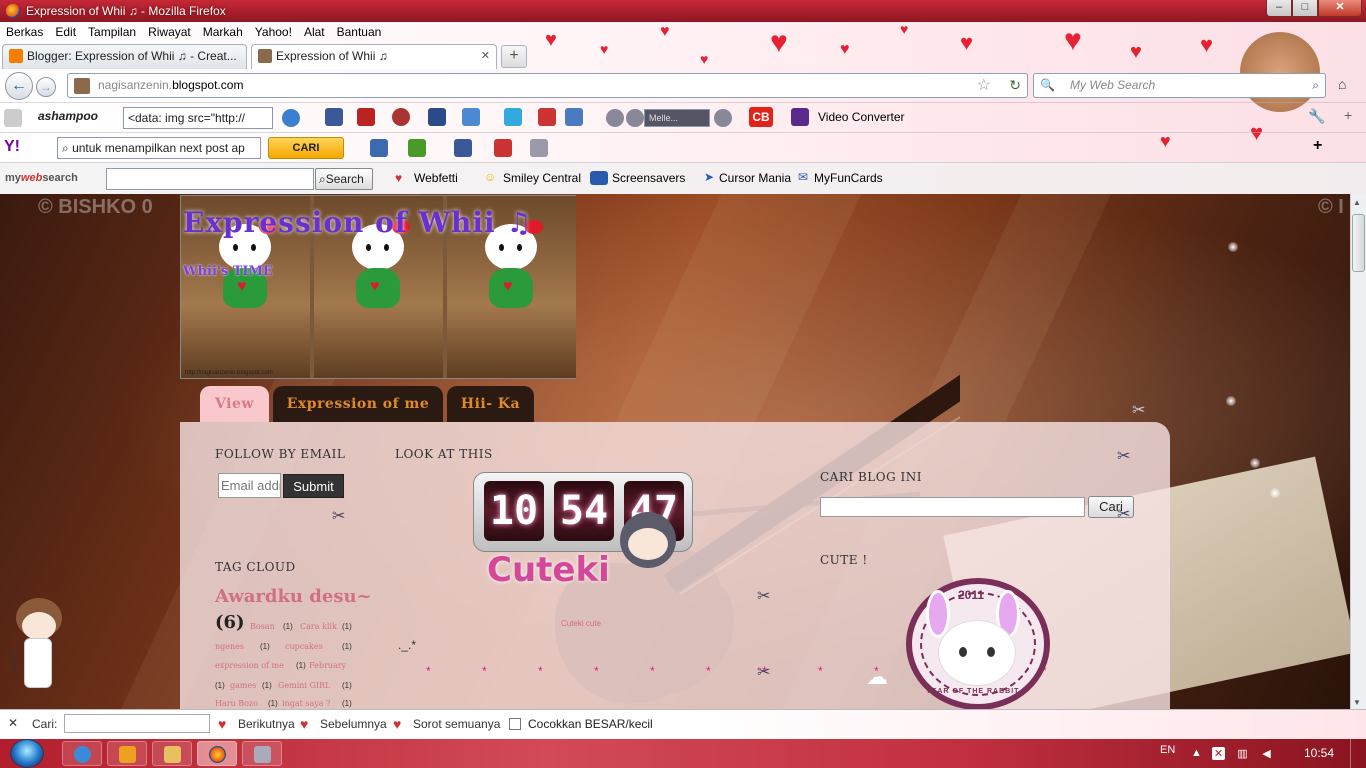  I want to click on close-find-bar-icon: ✕, so click(13, 723).